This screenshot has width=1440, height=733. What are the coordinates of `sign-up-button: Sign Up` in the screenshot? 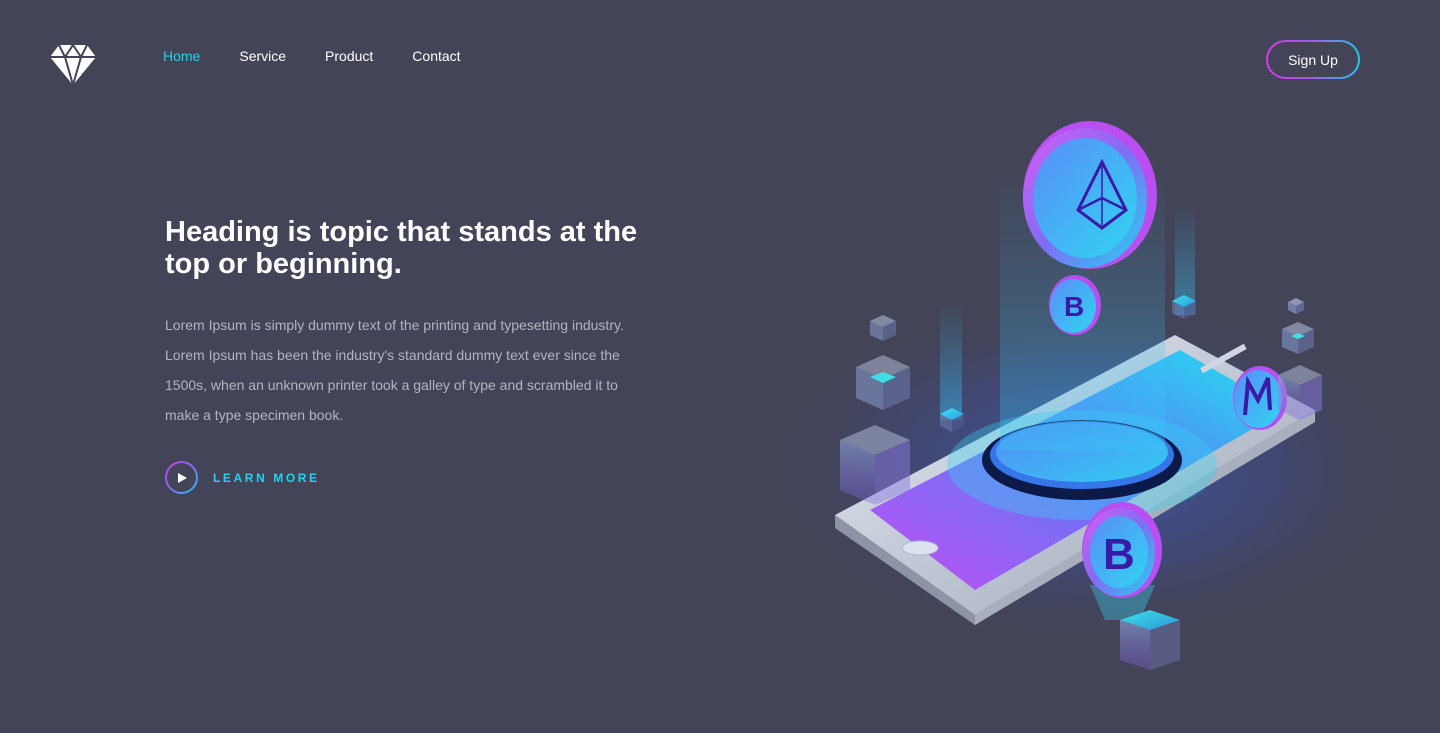 It's located at (1313, 59).